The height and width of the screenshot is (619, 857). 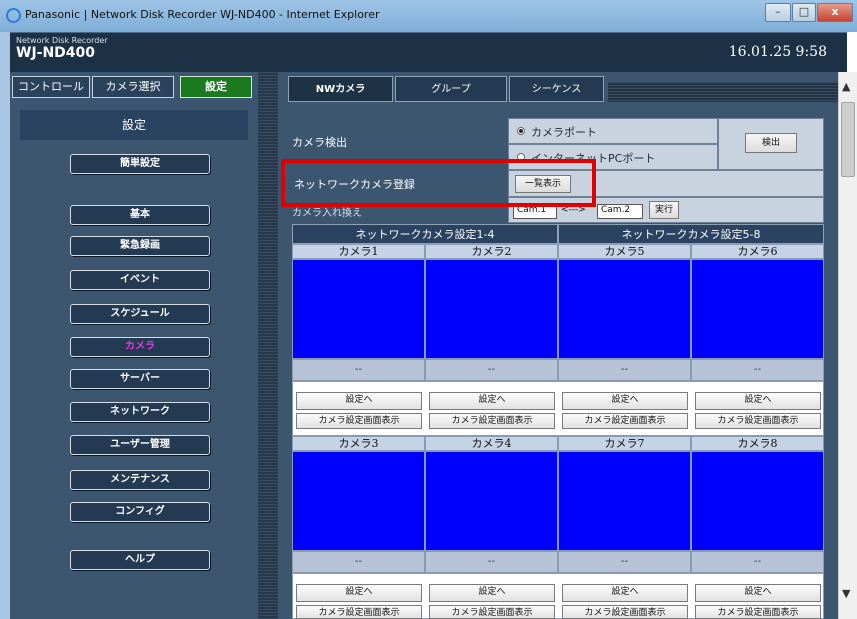 I want to click on camera-7-settings-button: 設定へ, so click(x=625, y=593).